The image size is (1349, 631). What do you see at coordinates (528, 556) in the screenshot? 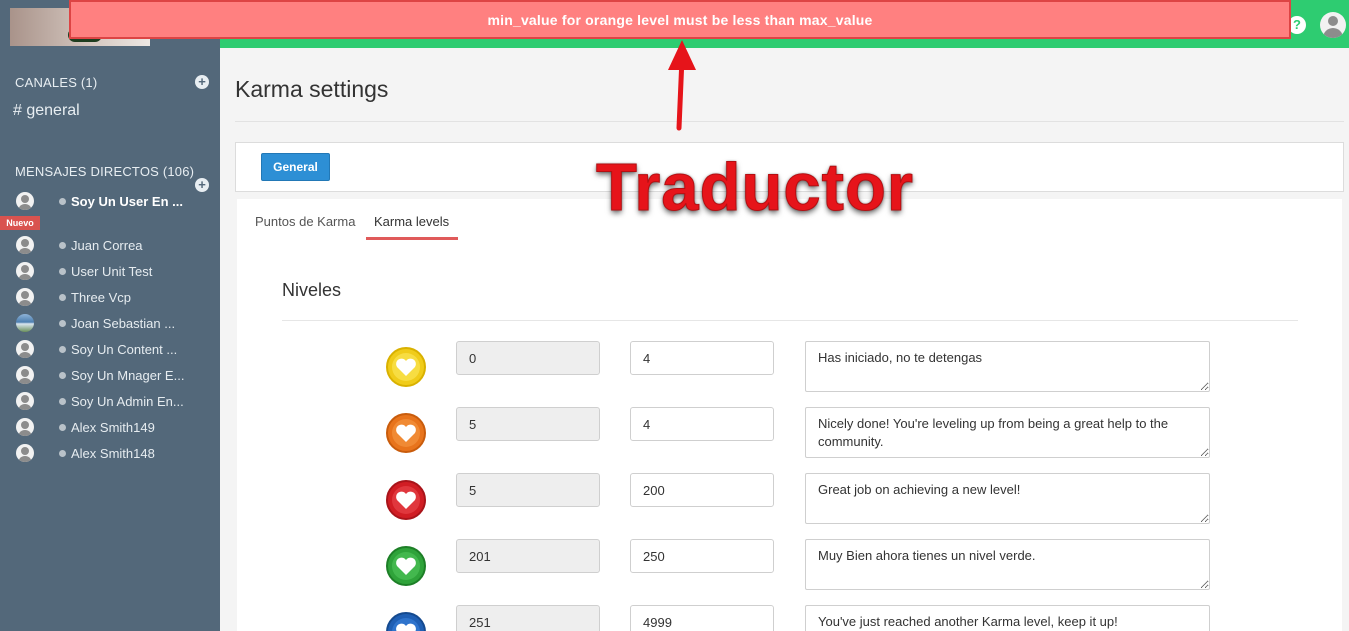
I see `level-4-min-input` at bounding box center [528, 556].